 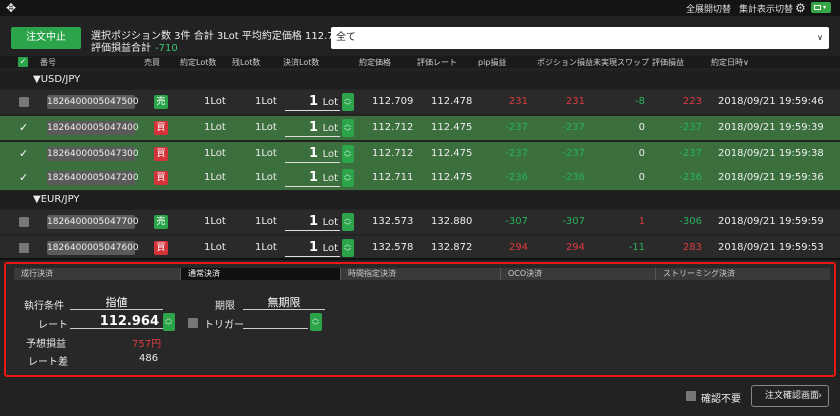 I want to click on header-rate: 評価レート, so click(x=437, y=62).